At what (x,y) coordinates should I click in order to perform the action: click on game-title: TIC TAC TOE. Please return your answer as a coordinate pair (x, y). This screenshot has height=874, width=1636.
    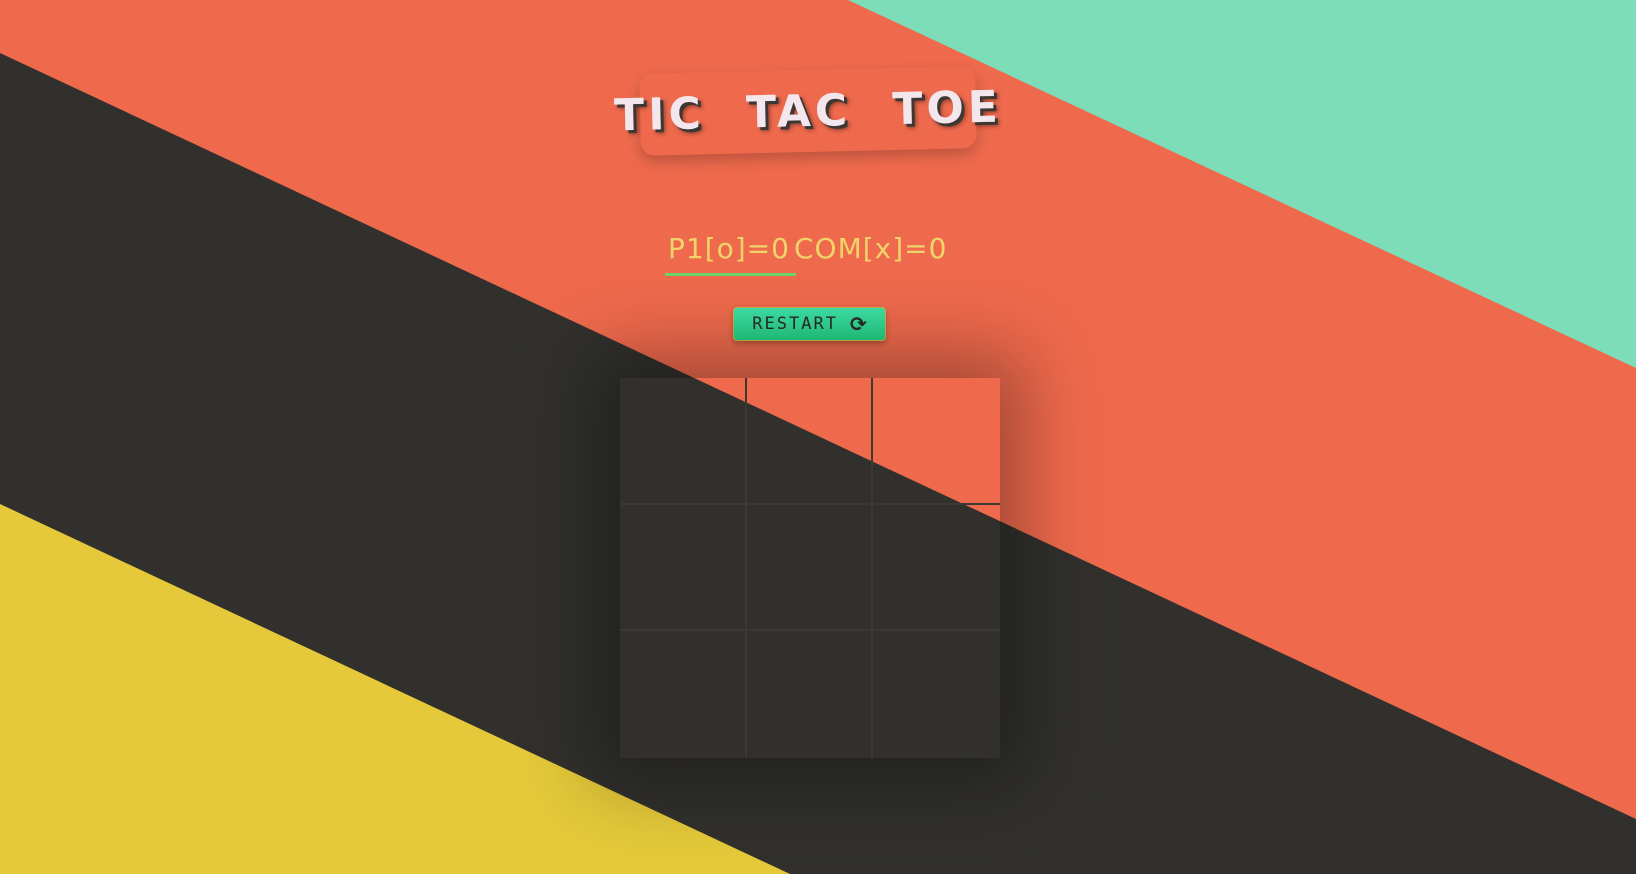
    Looking at the image, I should click on (808, 111).